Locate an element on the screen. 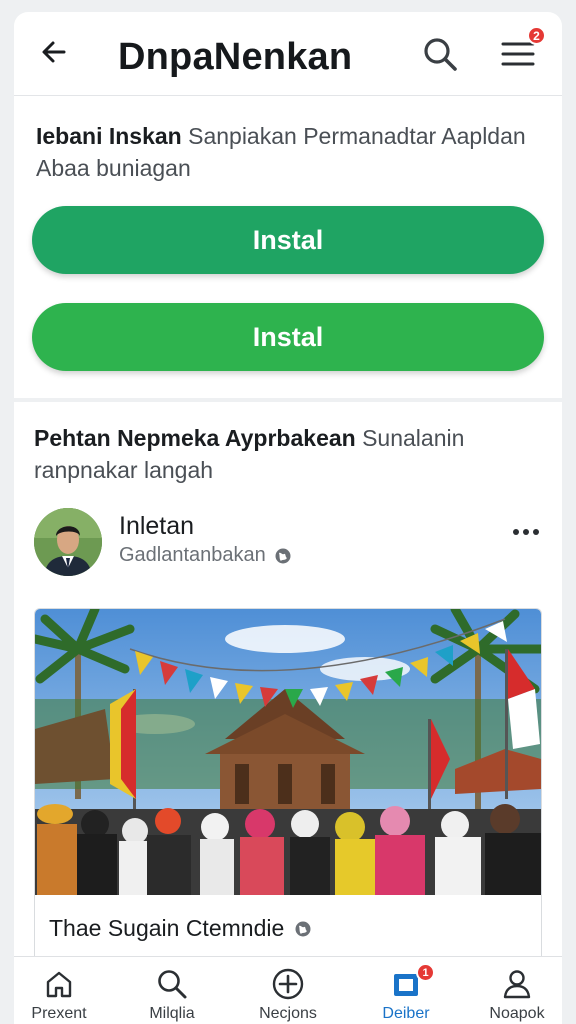 The width and height of the screenshot is (576, 1024). photo-caption: Thae Sugain Ctemndie is located at coordinates (180, 928).